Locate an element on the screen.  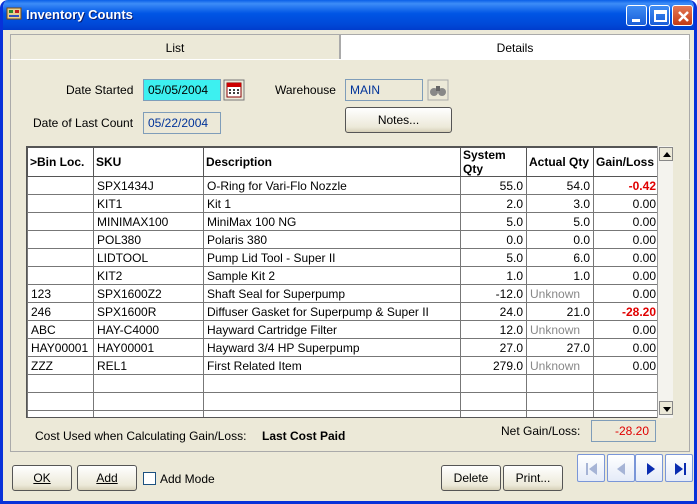
last-record-button is located at coordinates (679, 468).